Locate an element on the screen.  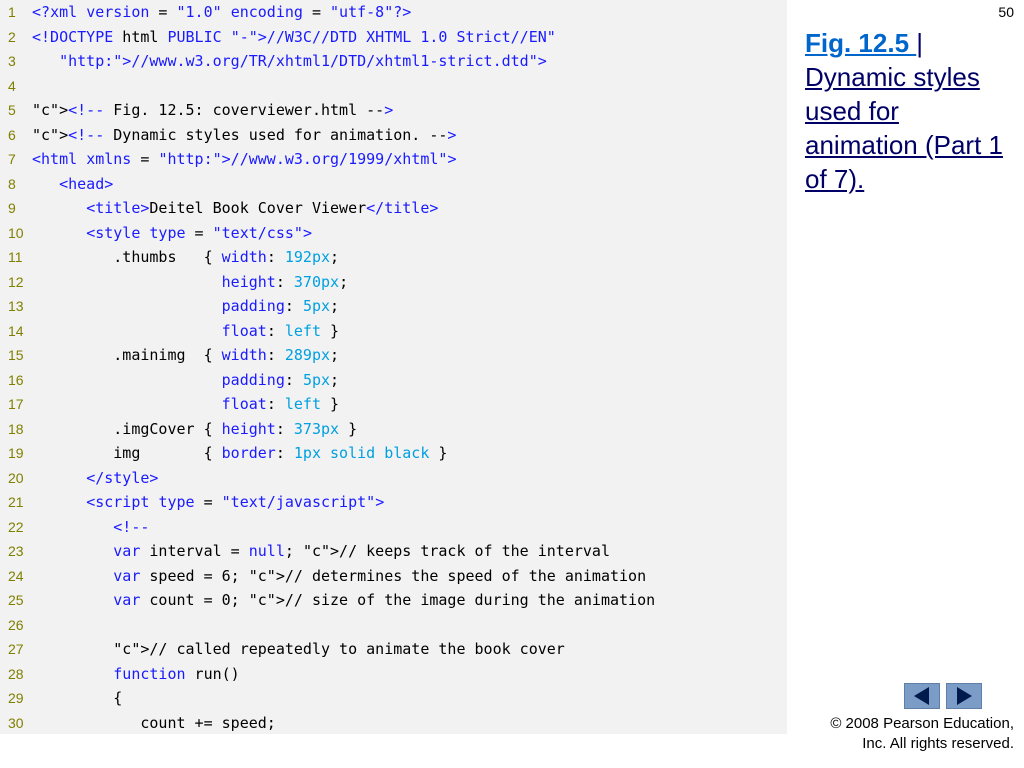
next-arrow-icon is located at coordinates (964, 696).